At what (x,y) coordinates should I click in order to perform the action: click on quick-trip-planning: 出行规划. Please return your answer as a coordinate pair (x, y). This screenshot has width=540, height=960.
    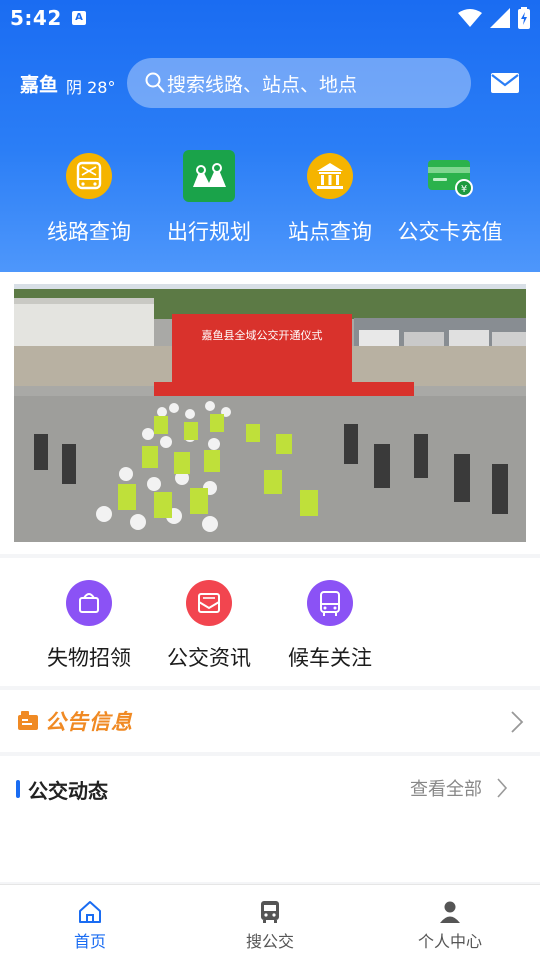
    Looking at the image, I should click on (209, 198).